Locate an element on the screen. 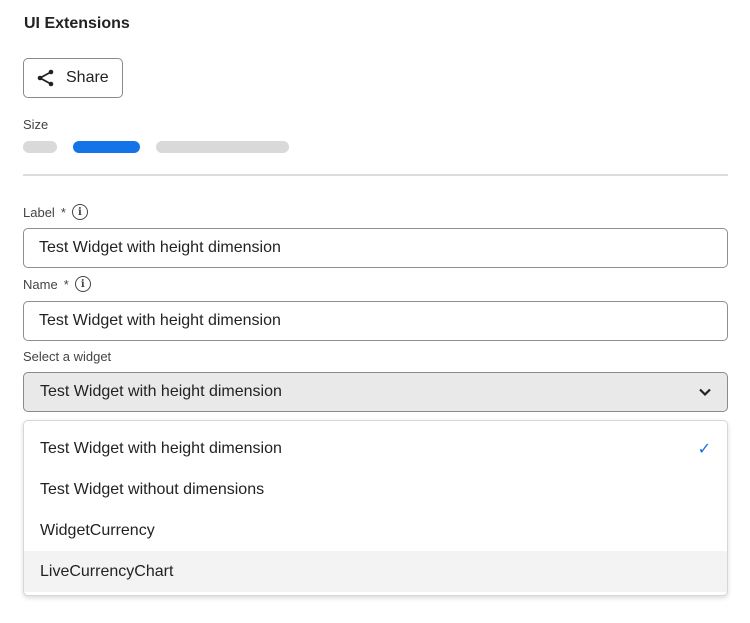  menu-item-option: Test Widget without dimensions is located at coordinates (375, 489).